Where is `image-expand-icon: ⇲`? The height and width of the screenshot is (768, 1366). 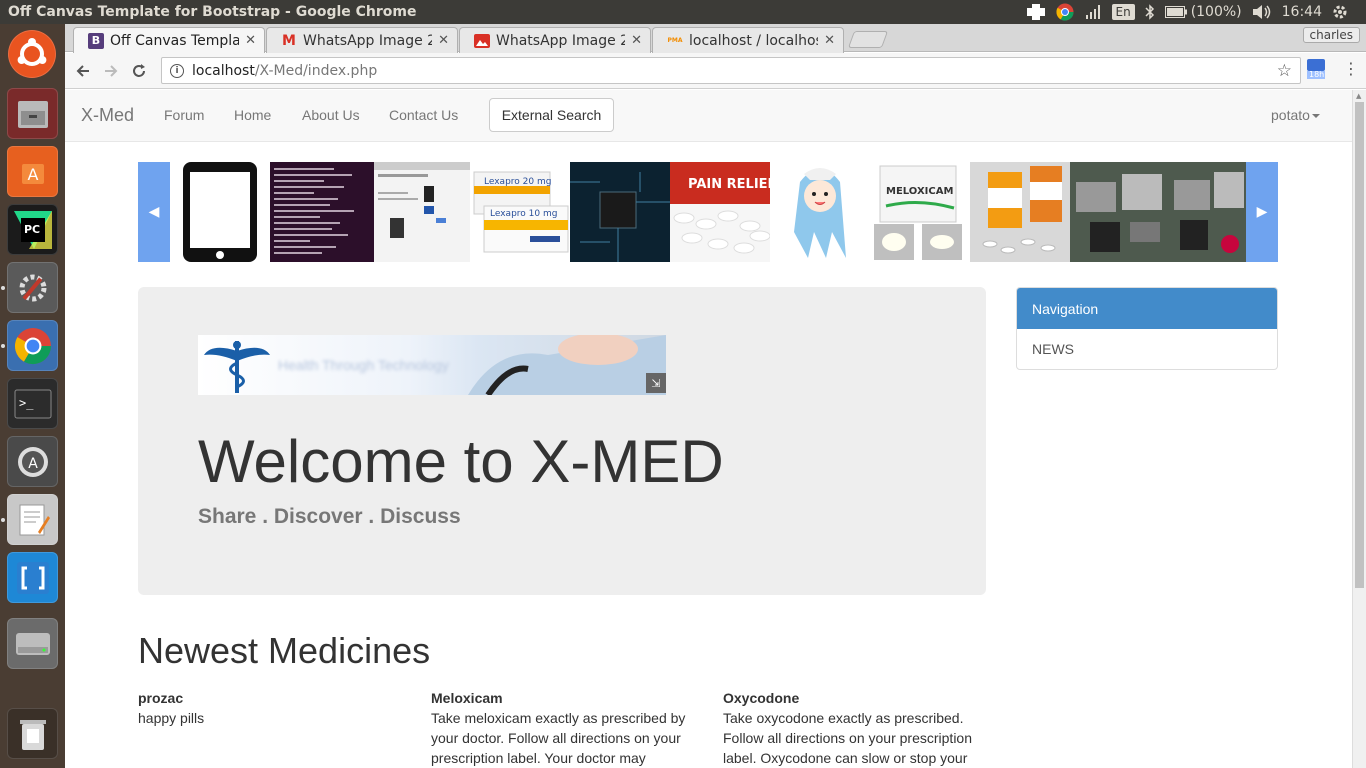
image-expand-icon: ⇲ is located at coordinates (656, 383).